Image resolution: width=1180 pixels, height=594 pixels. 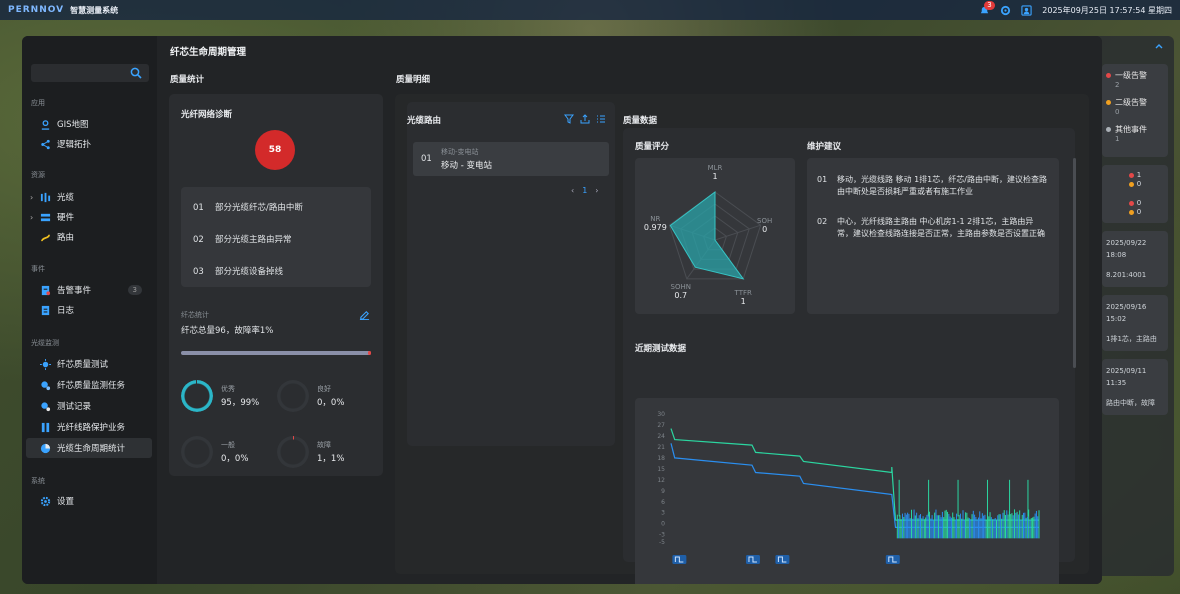 I want to click on orange-dot, so click(x=1131, y=184).